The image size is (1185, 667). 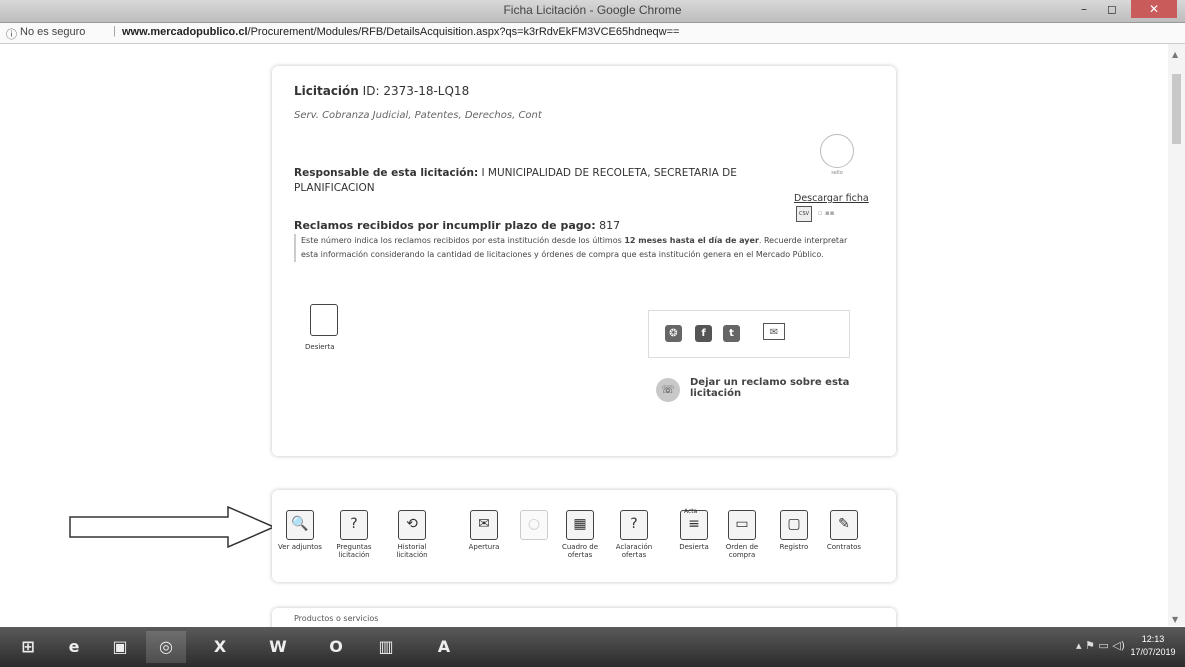 What do you see at coordinates (354, 551) in the screenshot?
I see `tool-label: Preguntas licitación` at bounding box center [354, 551].